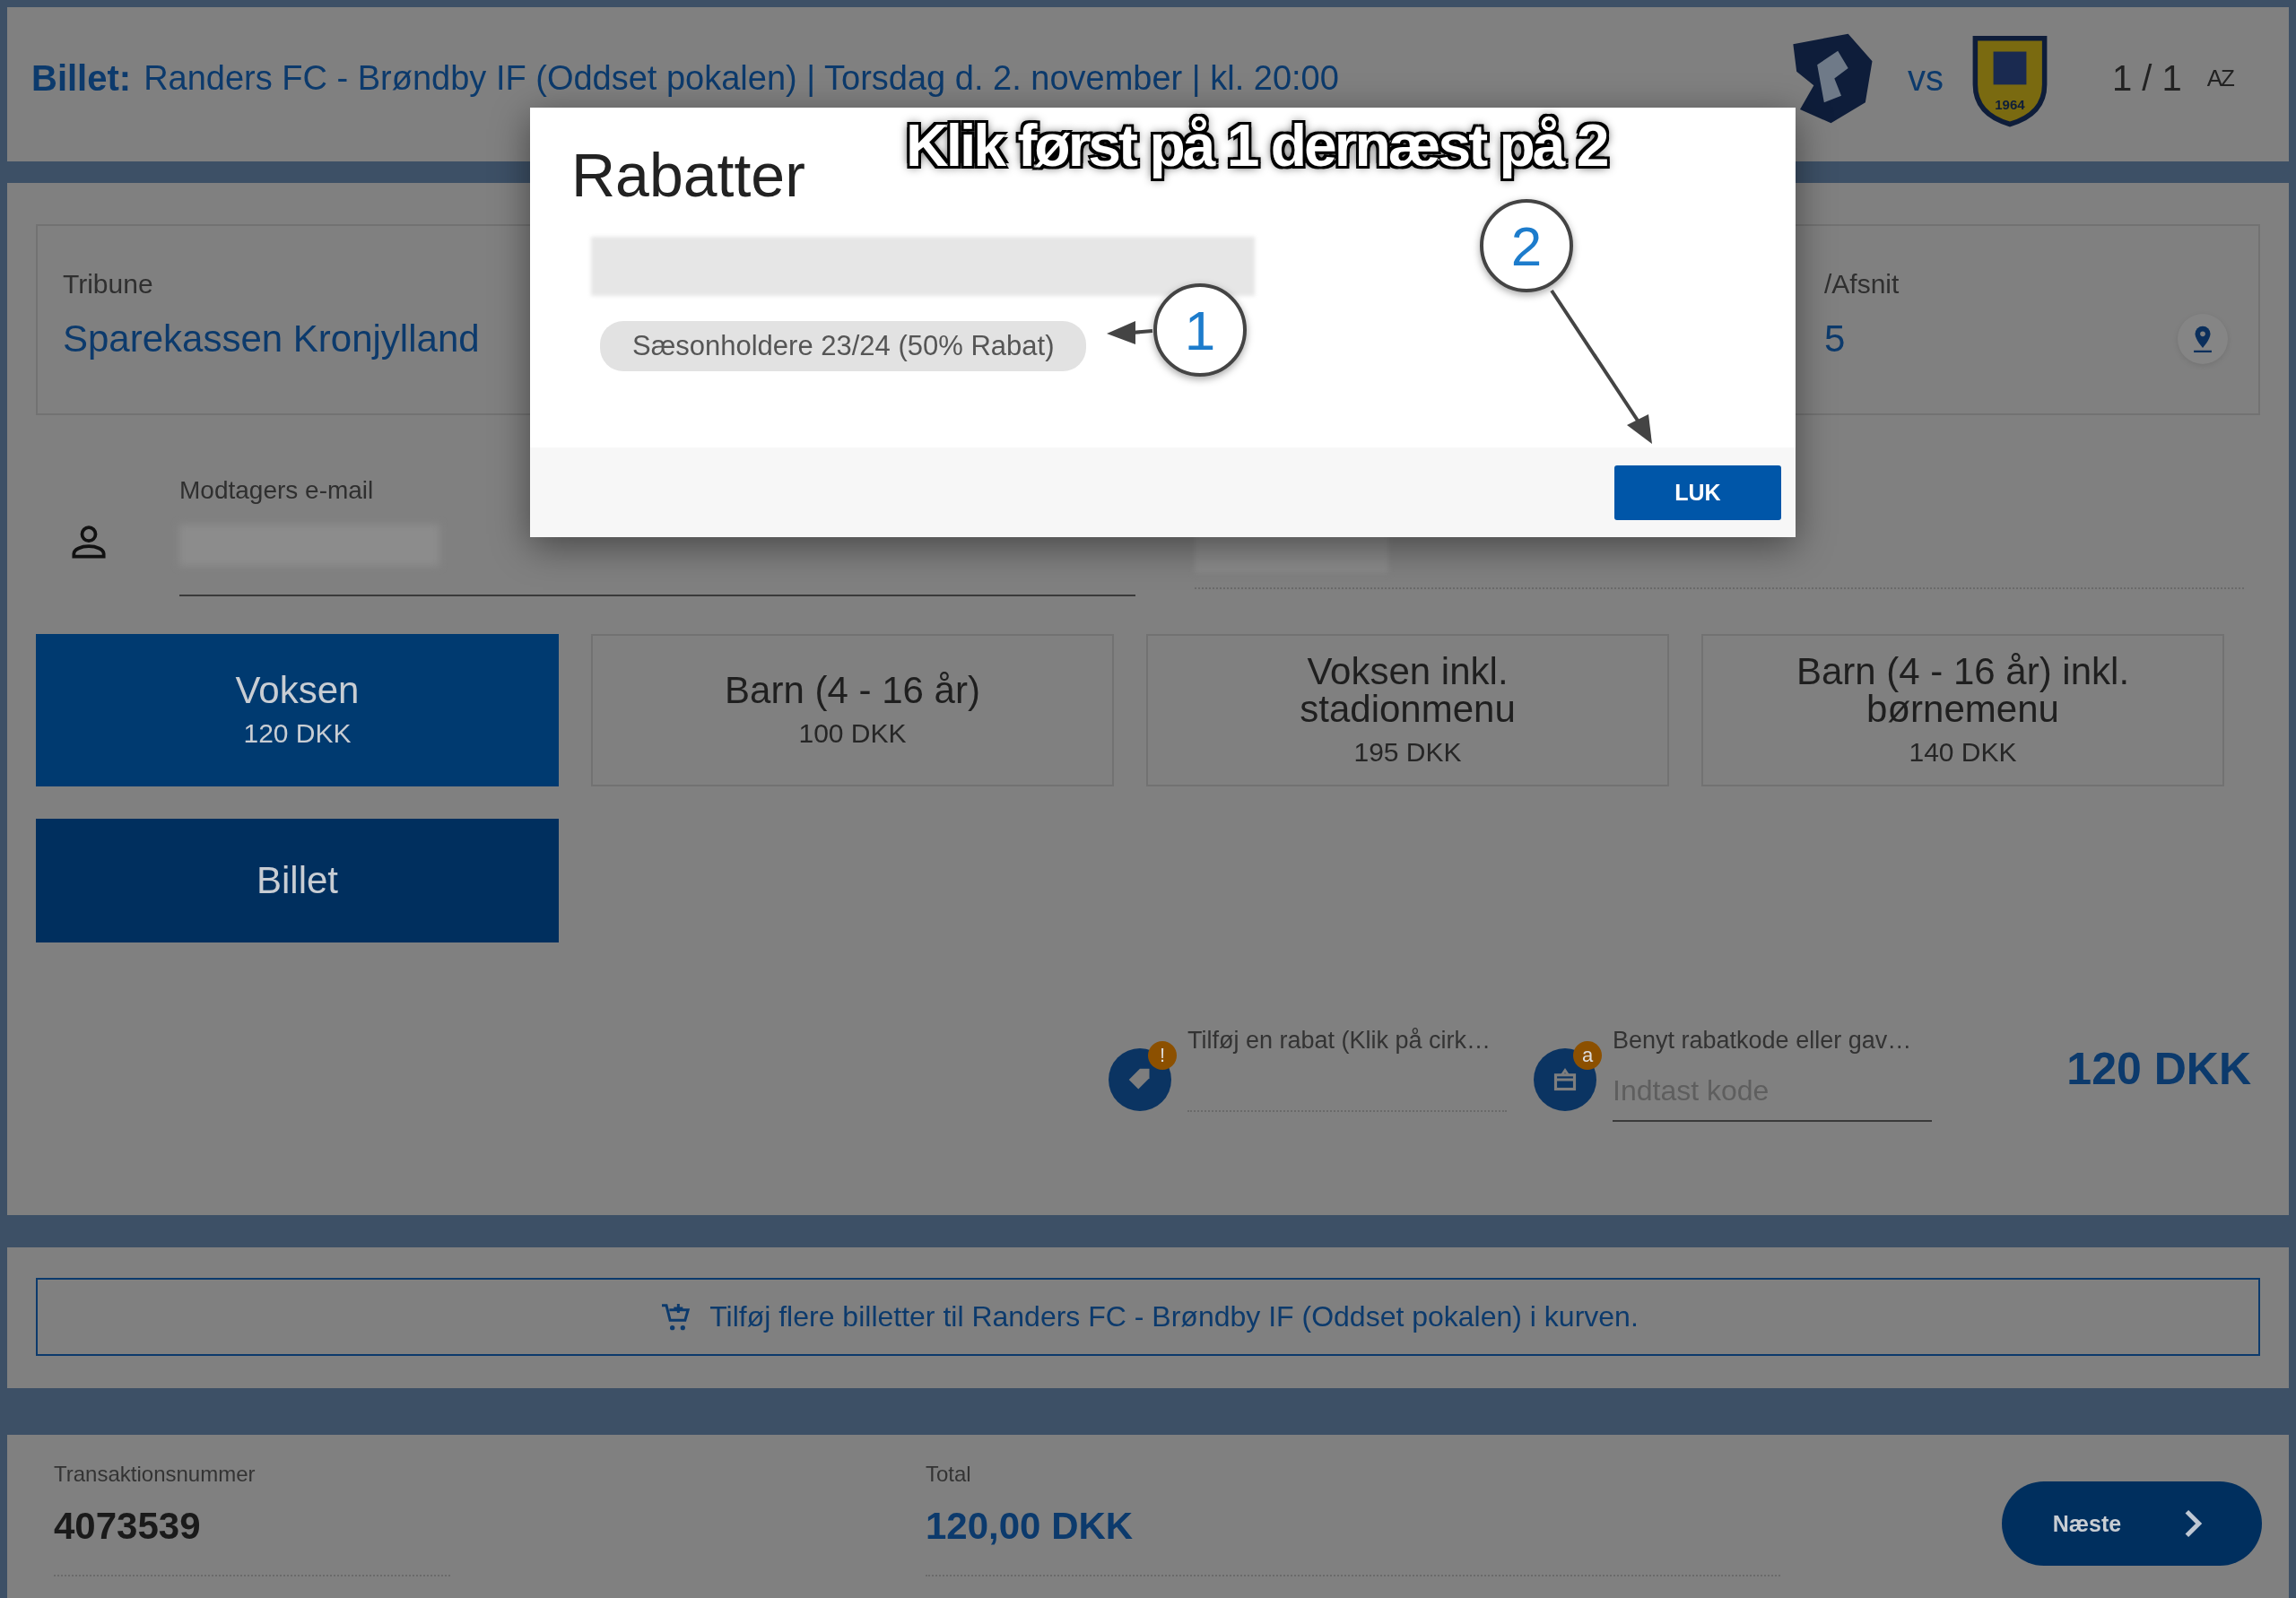  I want to click on field-label: Total, so click(949, 1474).